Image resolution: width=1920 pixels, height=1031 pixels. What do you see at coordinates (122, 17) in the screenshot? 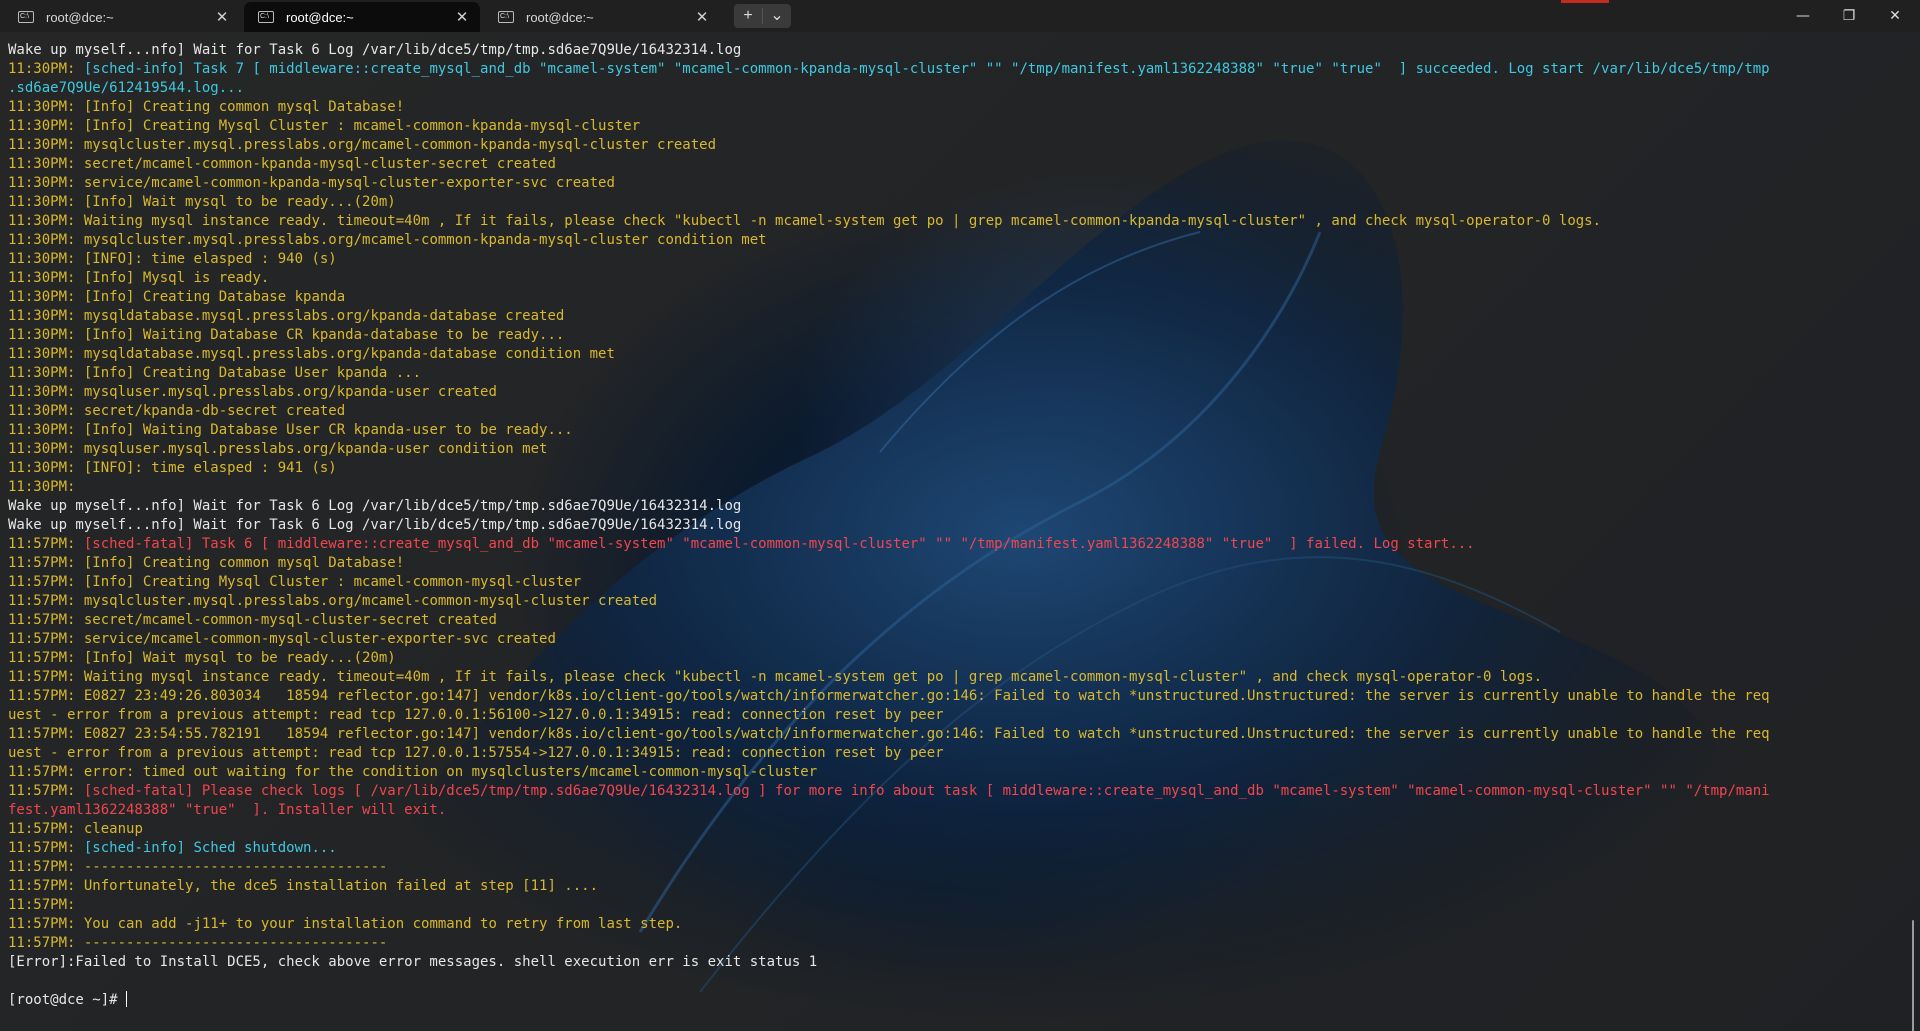
I see `tab-1: C:\ root@dce:~ ✕` at bounding box center [122, 17].